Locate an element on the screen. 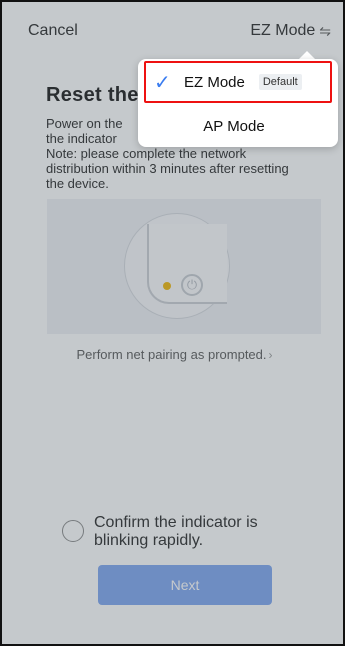 The width and height of the screenshot is (345, 646). menu-item-label: EZ Mode is located at coordinates (214, 82).